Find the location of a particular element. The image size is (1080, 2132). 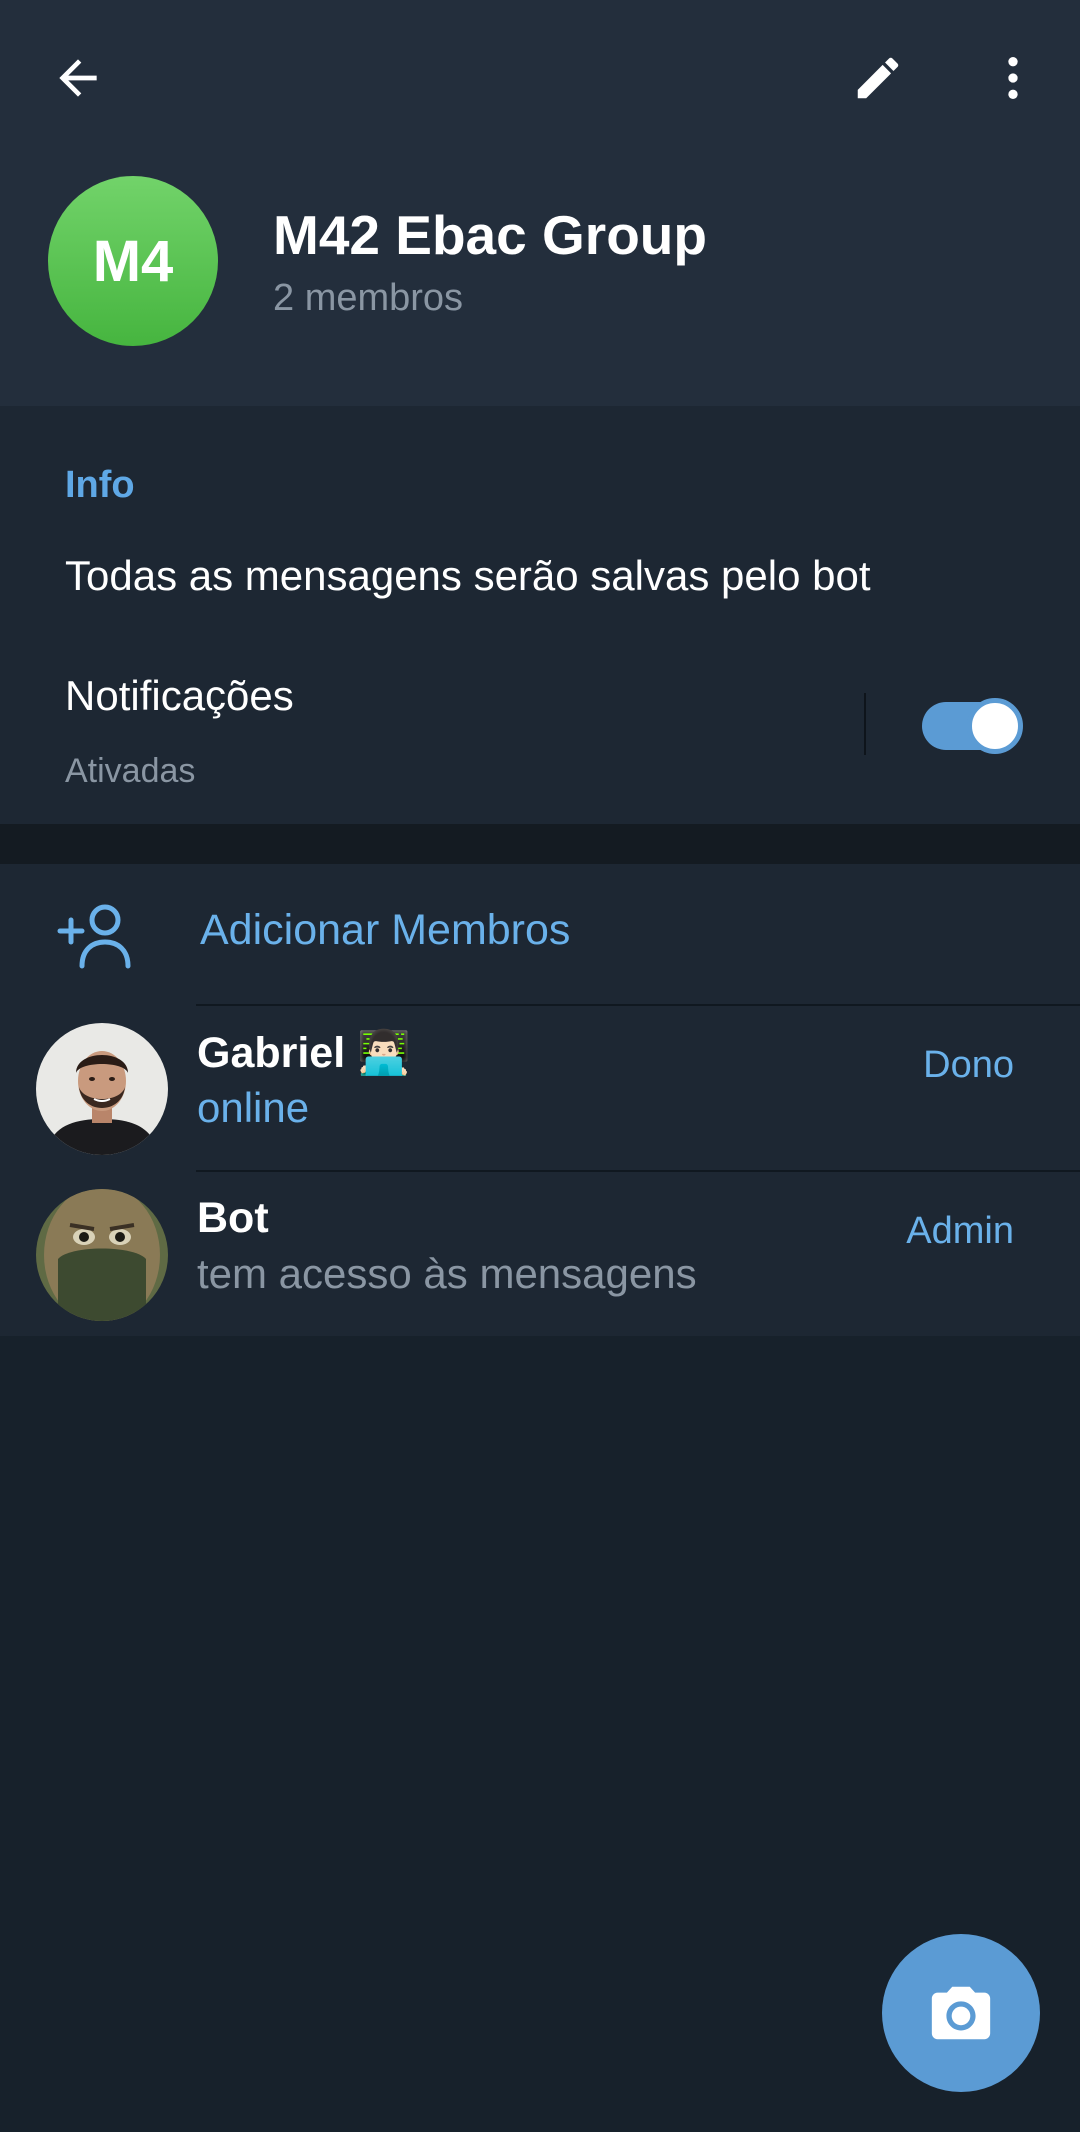

camera-icon is located at coordinates (961, 2013).